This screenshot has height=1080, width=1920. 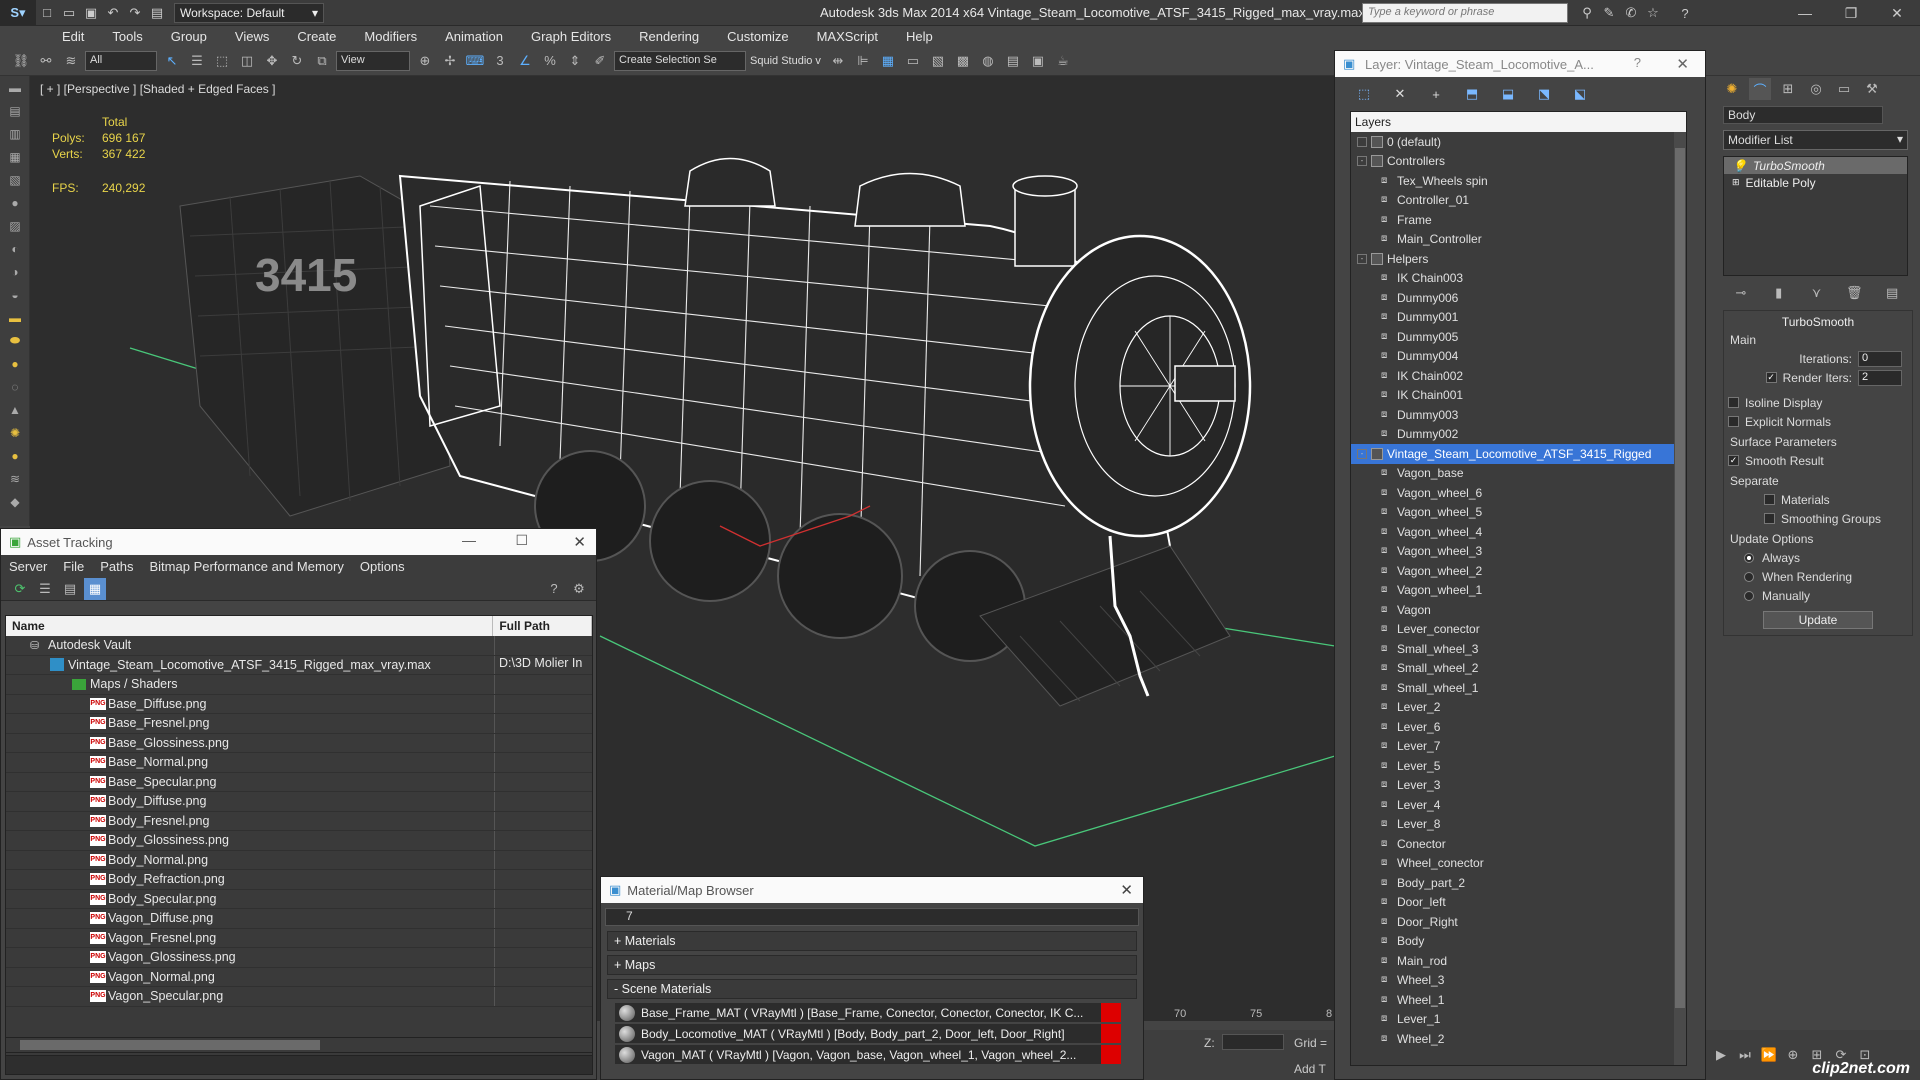 I want to click on rollout-title: TurboSmooth, so click(x=1818, y=322).